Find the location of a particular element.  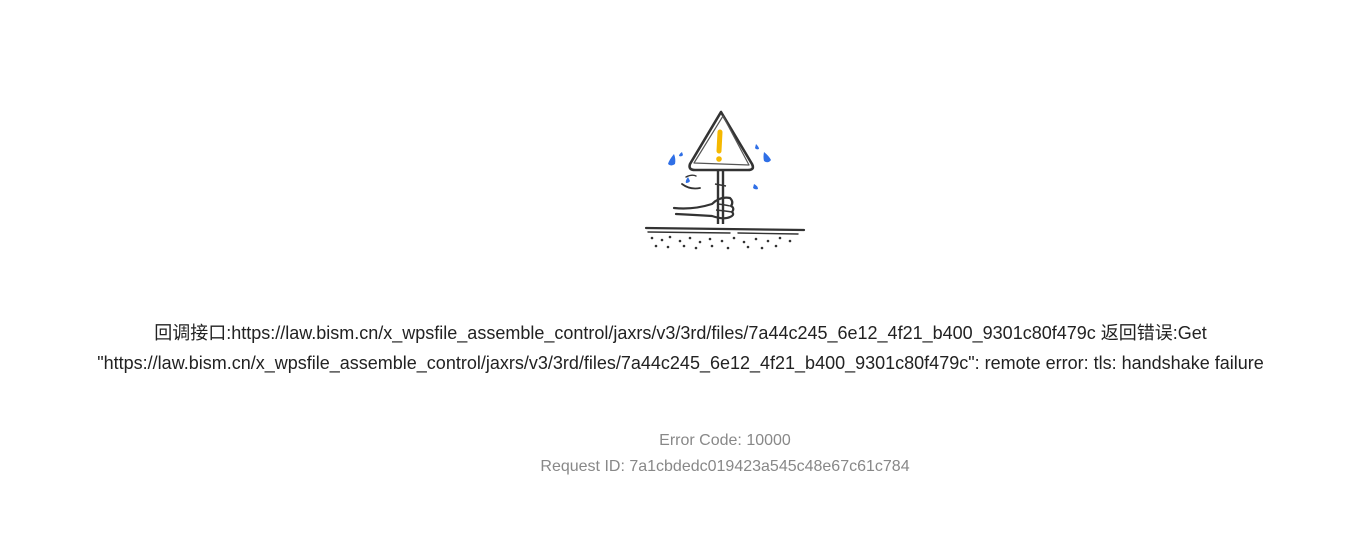

error-code: Error Code: 10000 is located at coordinates (725, 440).